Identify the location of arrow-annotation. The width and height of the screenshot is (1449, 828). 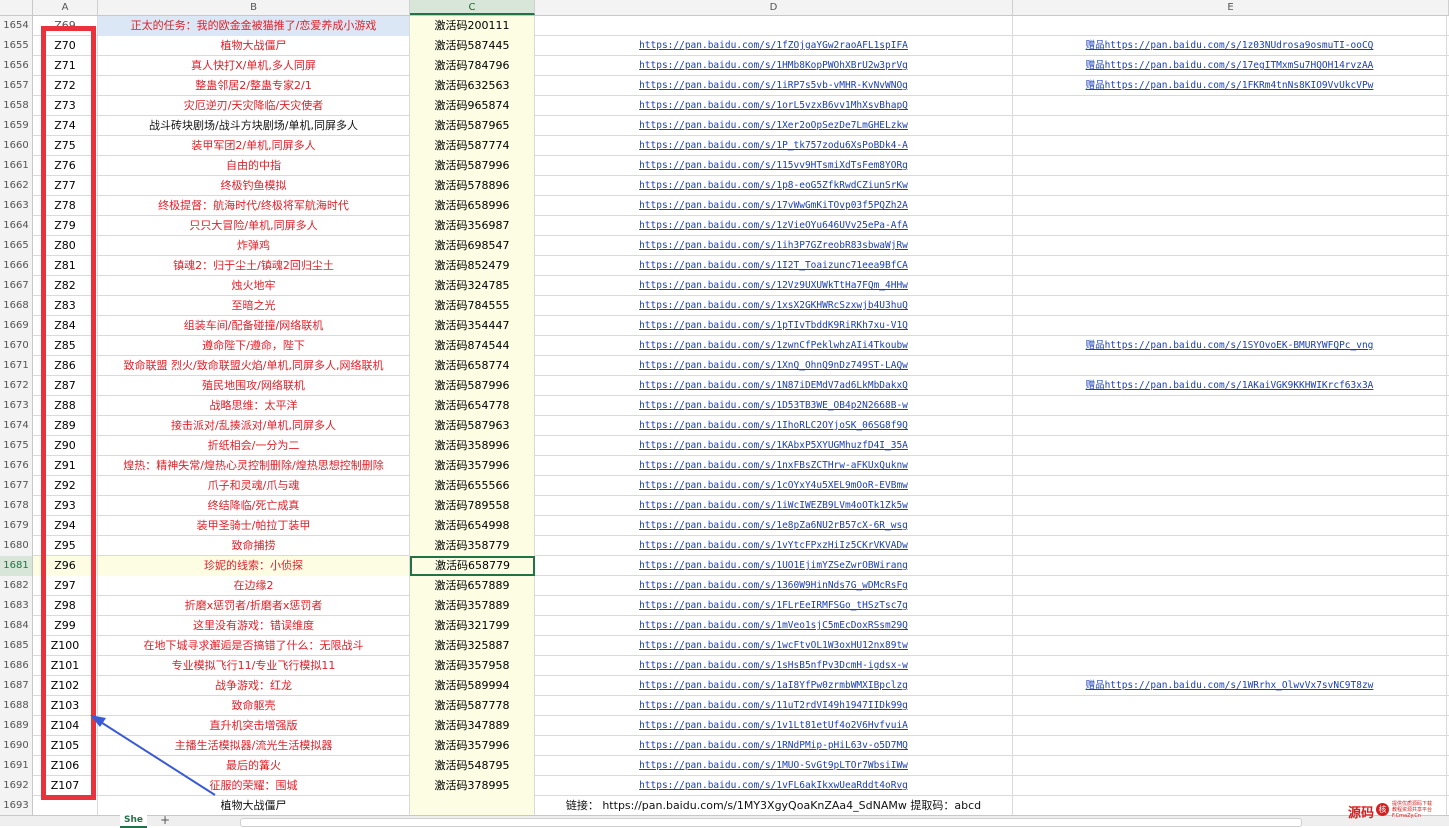
(153, 755).